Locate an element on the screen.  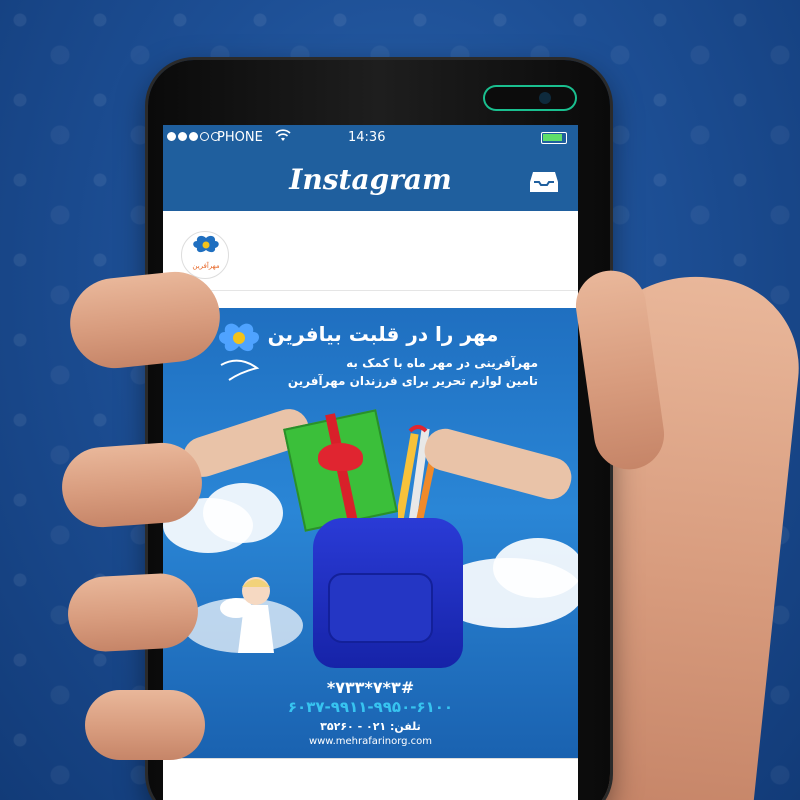
app-title: Instagram is located at coordinates (370, 179).